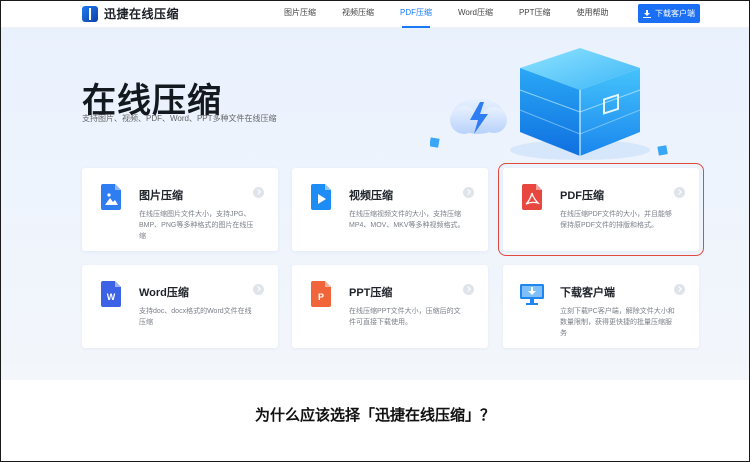 This screenshot has height=462, width=750. What do you see at coordinates (587, 293) in the screenshot?
I see `card-title: 下载客户端` at bounding box center [587, 293].